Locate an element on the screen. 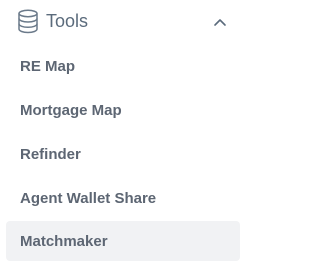 This screenshot has width=320, height=261. menu-item-agent-wallet-share: Agent Wallet Share is located at coordinates (123, 198).